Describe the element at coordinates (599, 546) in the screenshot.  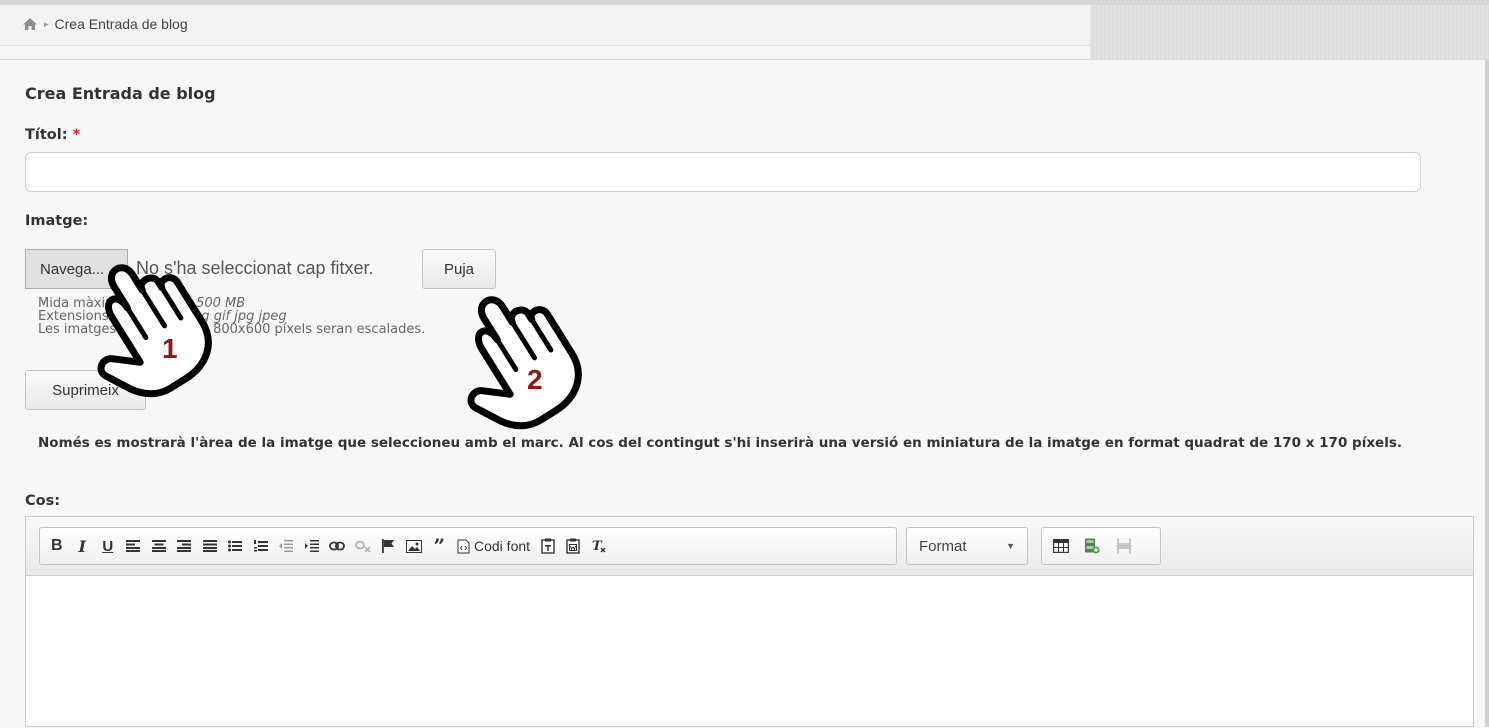
I see `remove-format-icon: T` at that location.